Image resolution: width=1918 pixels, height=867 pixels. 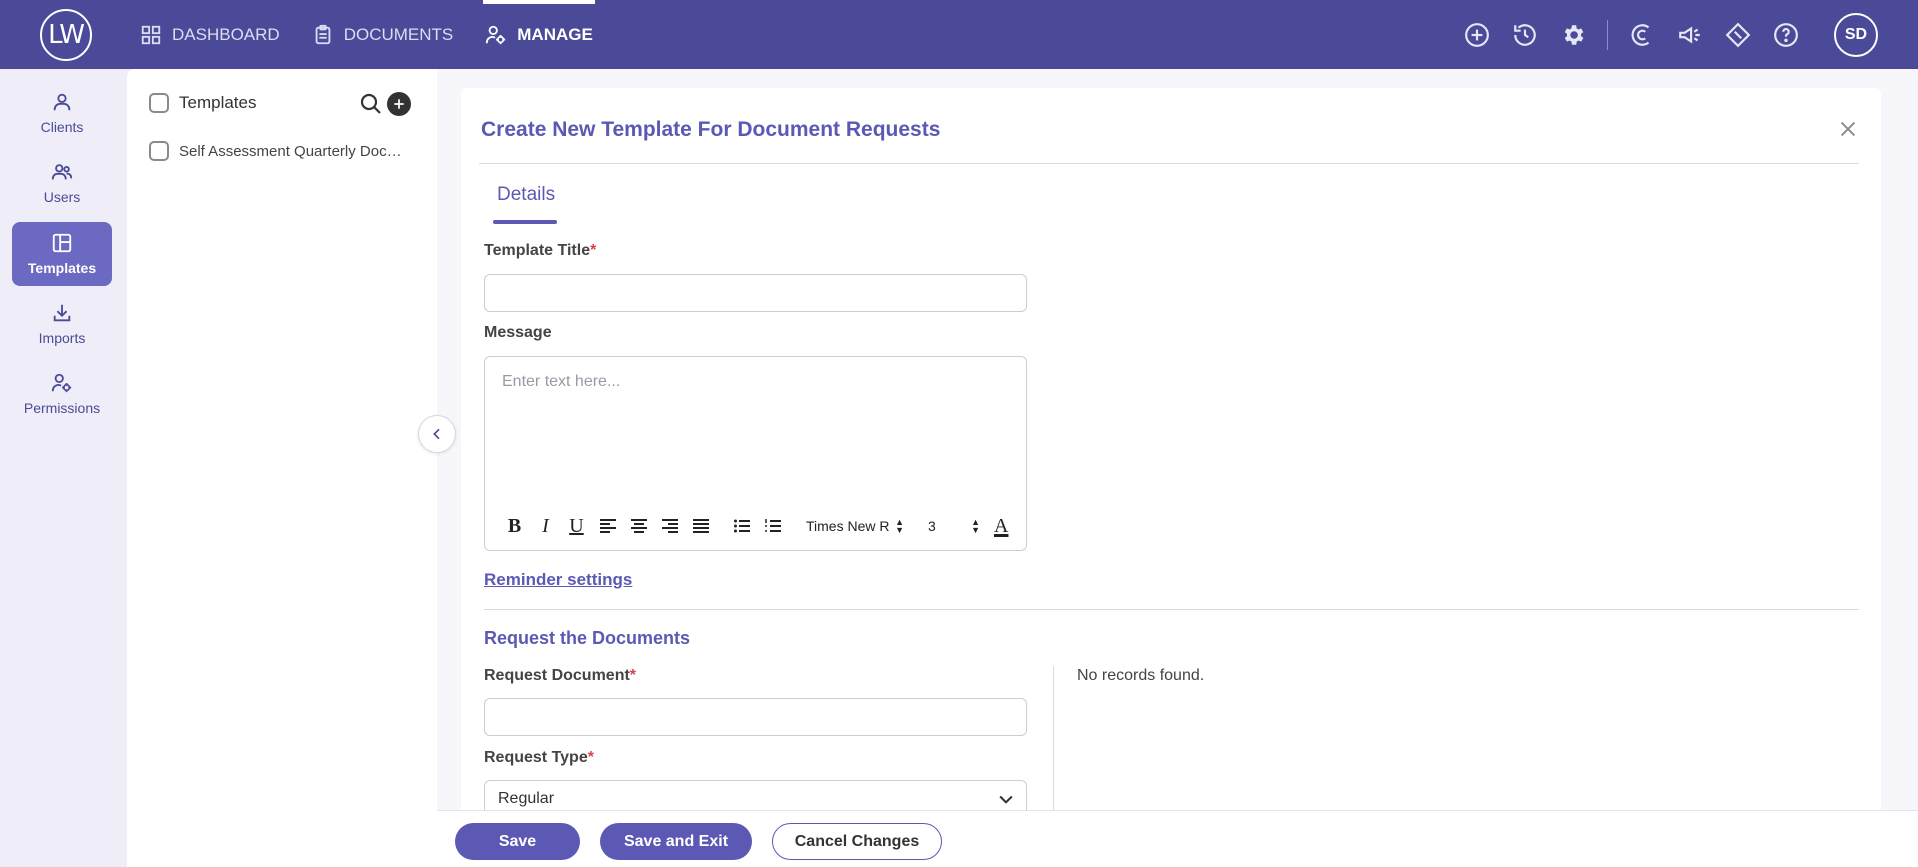 What do you see at coordinates (62, 113) in the screenshot?
I see `rail-item-clients: Clients` at bounding box center [62, 113].